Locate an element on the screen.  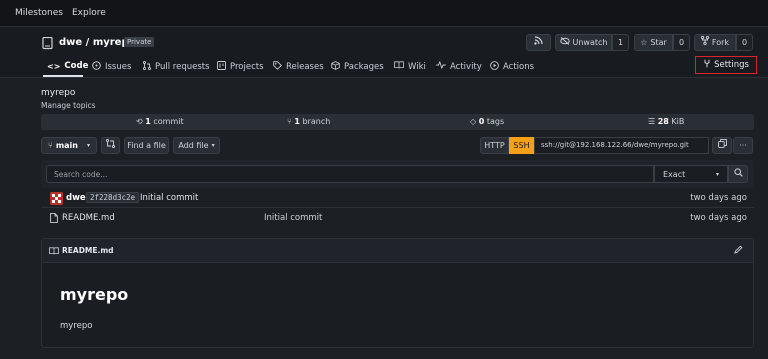
database-icon: ☰ is located at coordinates (652, 121).